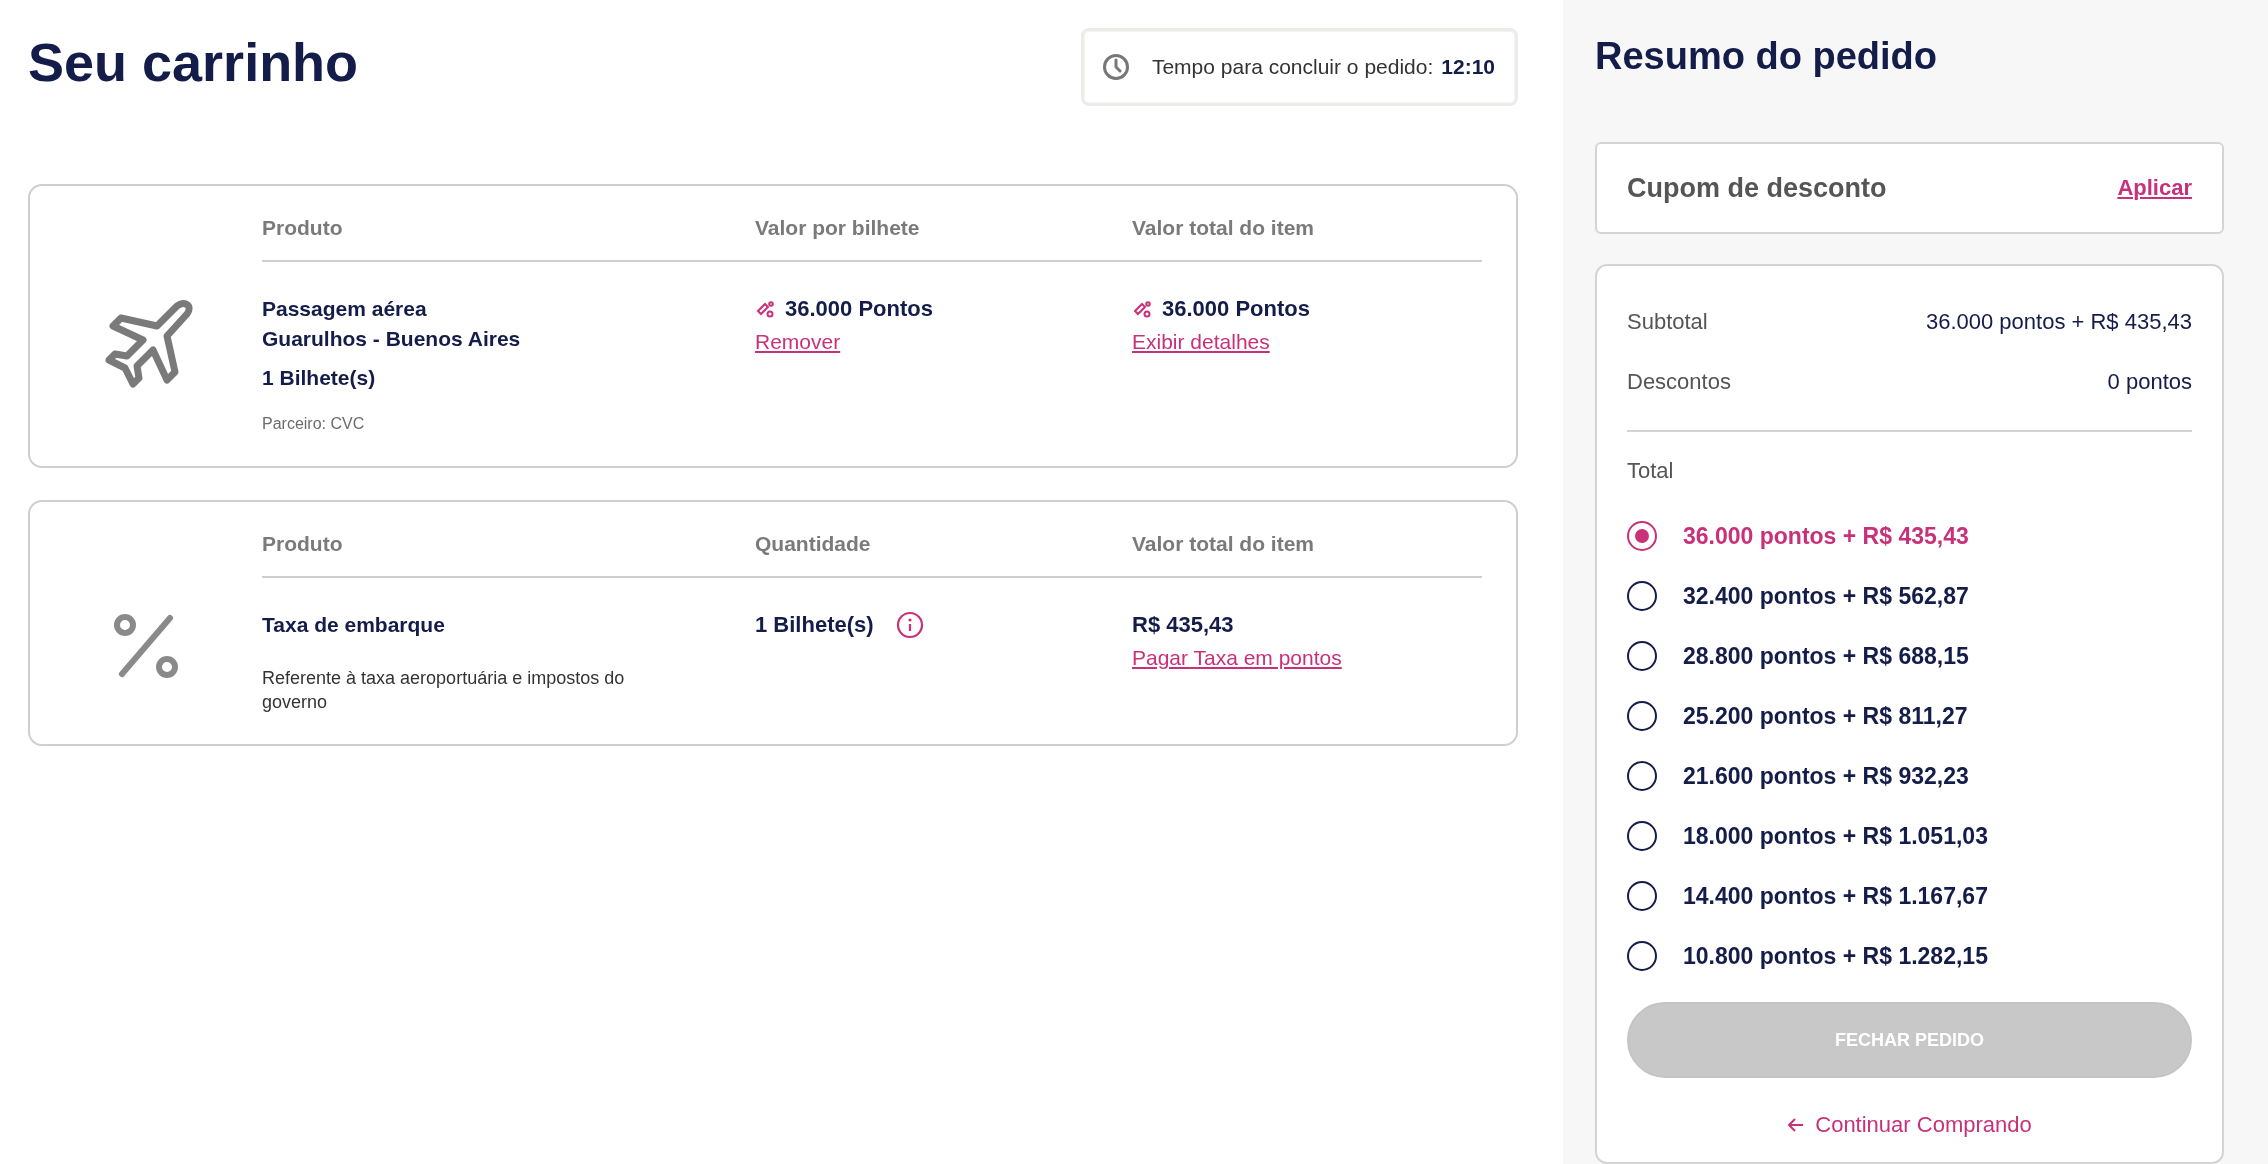 This screenshot has width=2268, height=1164. What do you see at coordinates (814, 625) in the screenshot?
I see `quantity-value: 1 Bilhete(s)` at bounding box center [814, 625].